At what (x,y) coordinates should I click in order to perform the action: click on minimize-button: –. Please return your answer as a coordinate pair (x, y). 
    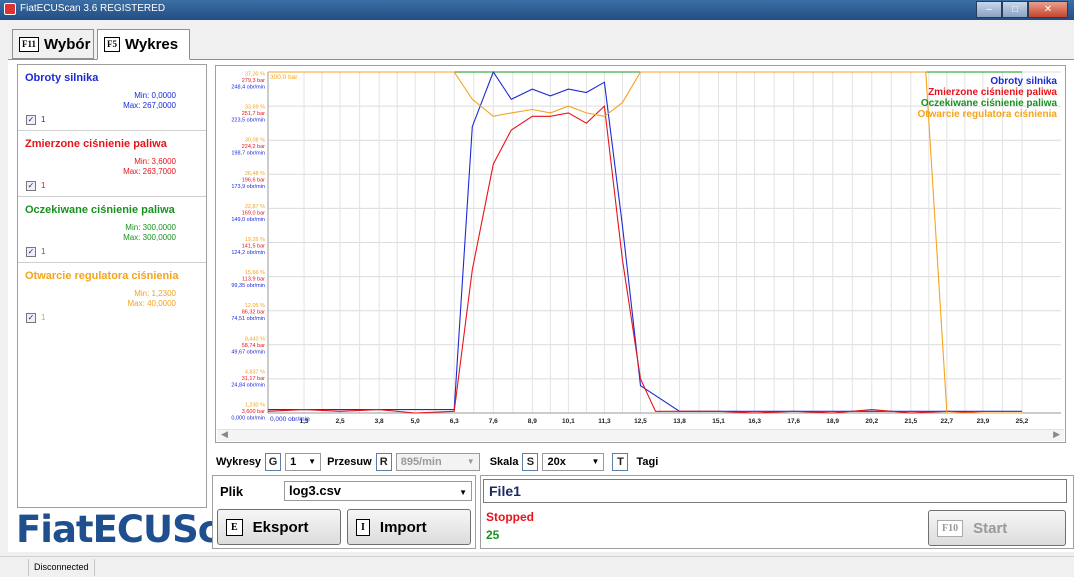
    Looking at the image, I should click on (989, 9).